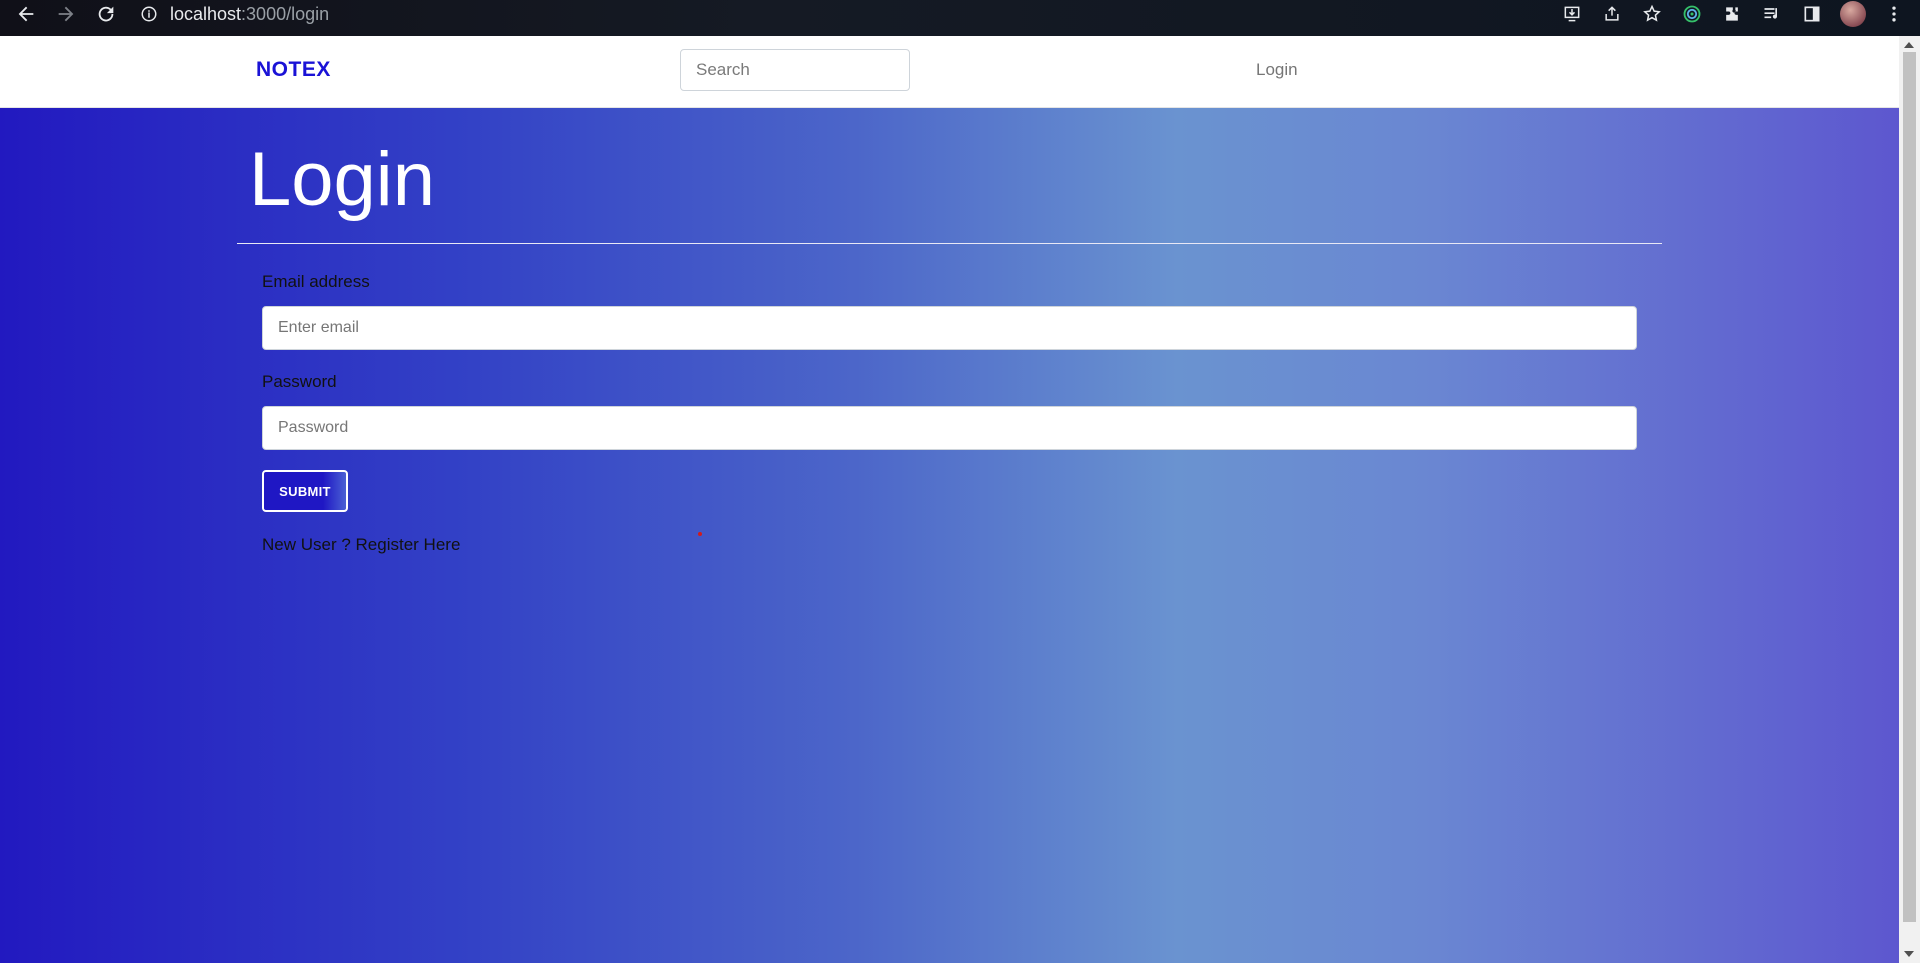 The height and width of the screenshot is (963, 1920). What do you see at coordinates (700, 534) in the screenshot?
I see `cursor-marker` at bounding box center [700, 534].